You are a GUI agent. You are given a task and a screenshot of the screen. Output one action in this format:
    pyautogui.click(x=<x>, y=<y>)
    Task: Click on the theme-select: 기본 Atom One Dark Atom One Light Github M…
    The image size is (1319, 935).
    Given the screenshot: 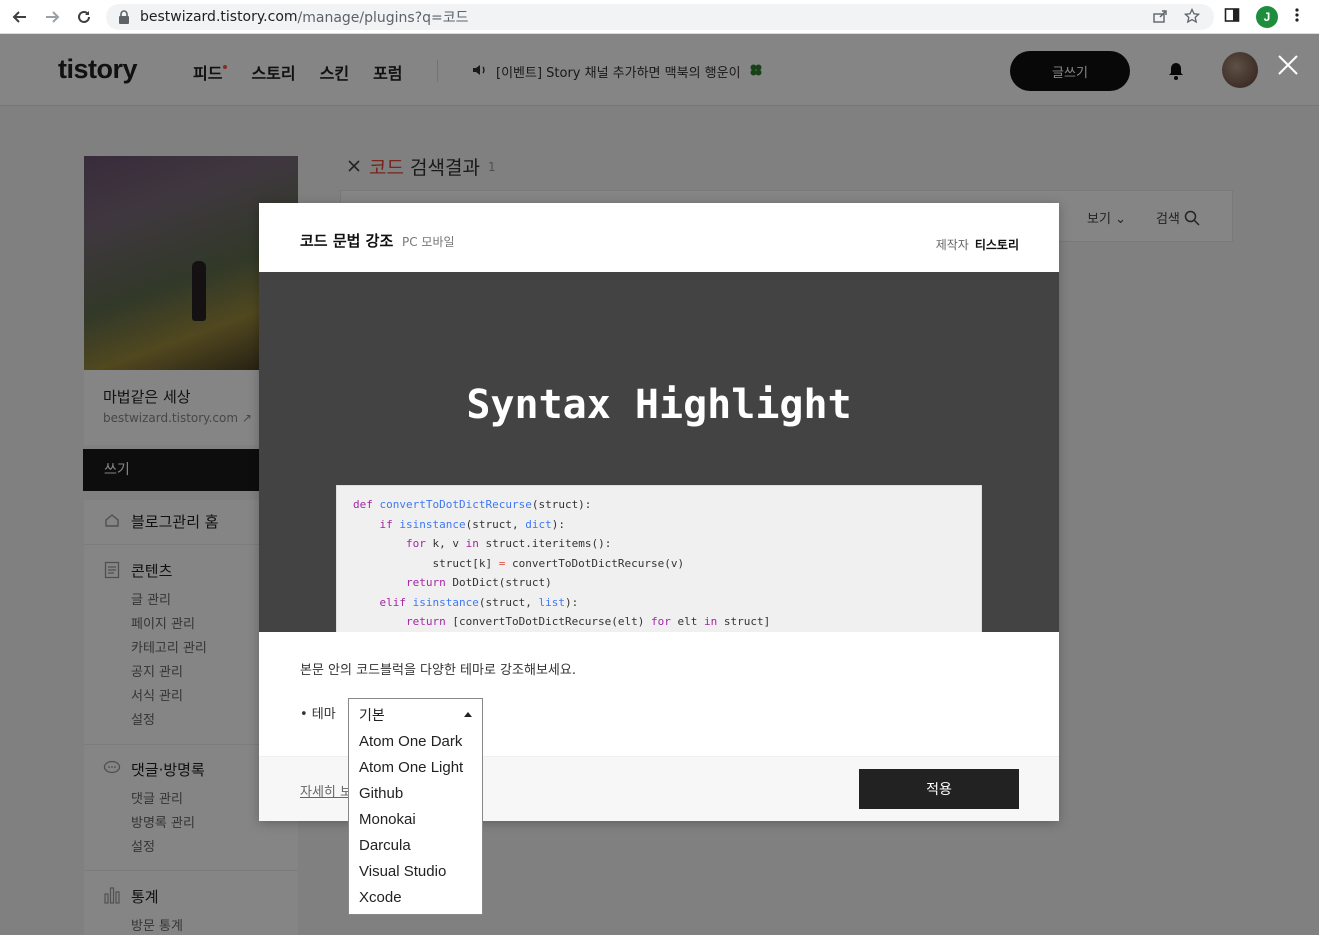 What is the action you would take?
    pyautogui.click(x=415, y=806)
    